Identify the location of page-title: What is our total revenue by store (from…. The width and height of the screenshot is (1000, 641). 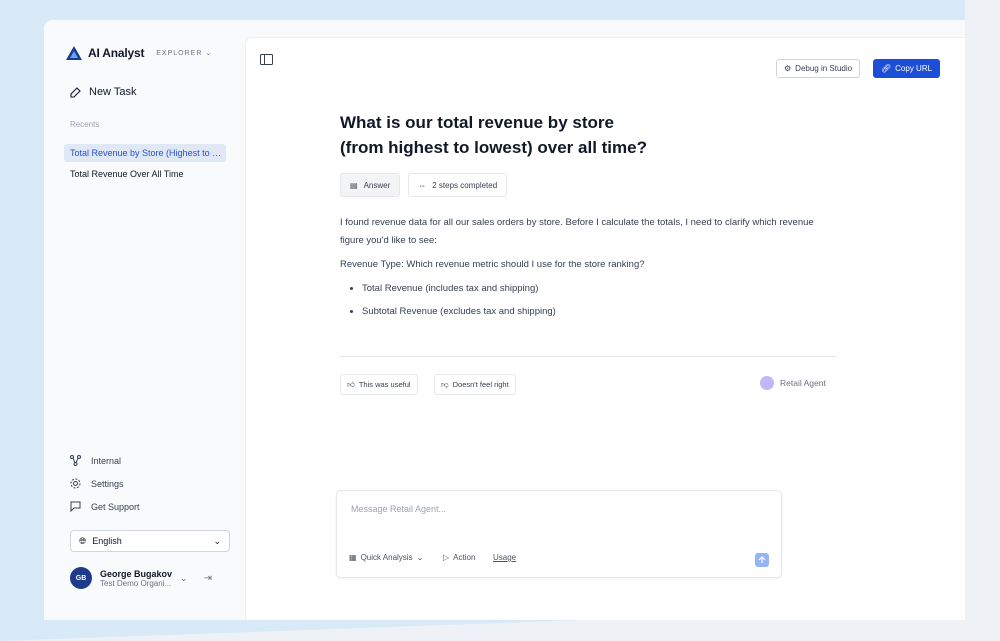
(540, 135).